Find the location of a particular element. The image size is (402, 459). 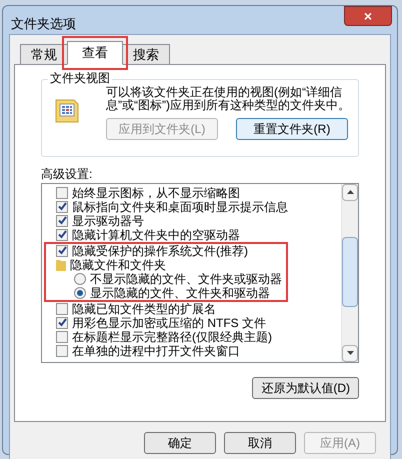

scrollbar is located at coordinates (349, 273).